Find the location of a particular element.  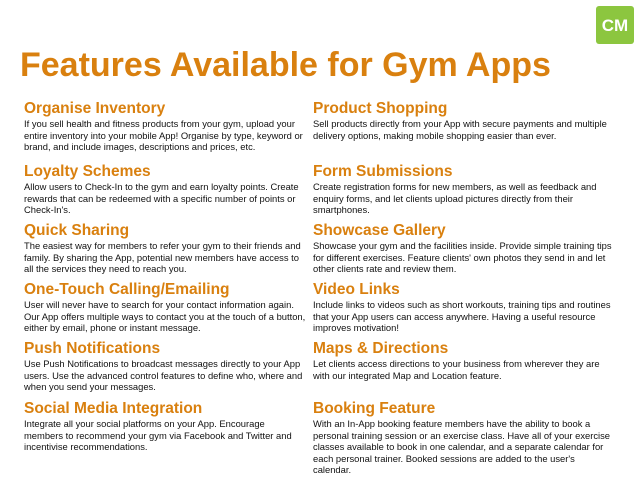

feature-heading: Showcase Gallery is located at coordinates (379, 230).